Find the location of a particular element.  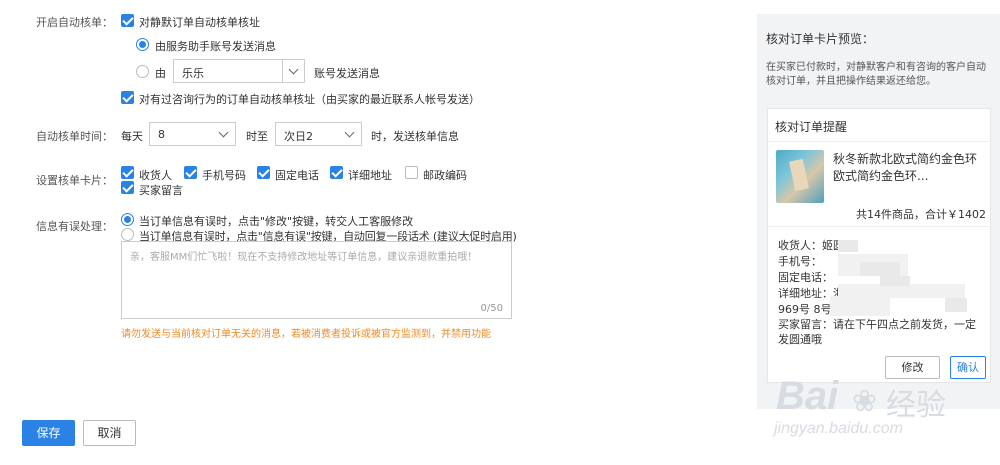

watermark-url: jingyan.baidu.com is located at coordinates (838, 428).